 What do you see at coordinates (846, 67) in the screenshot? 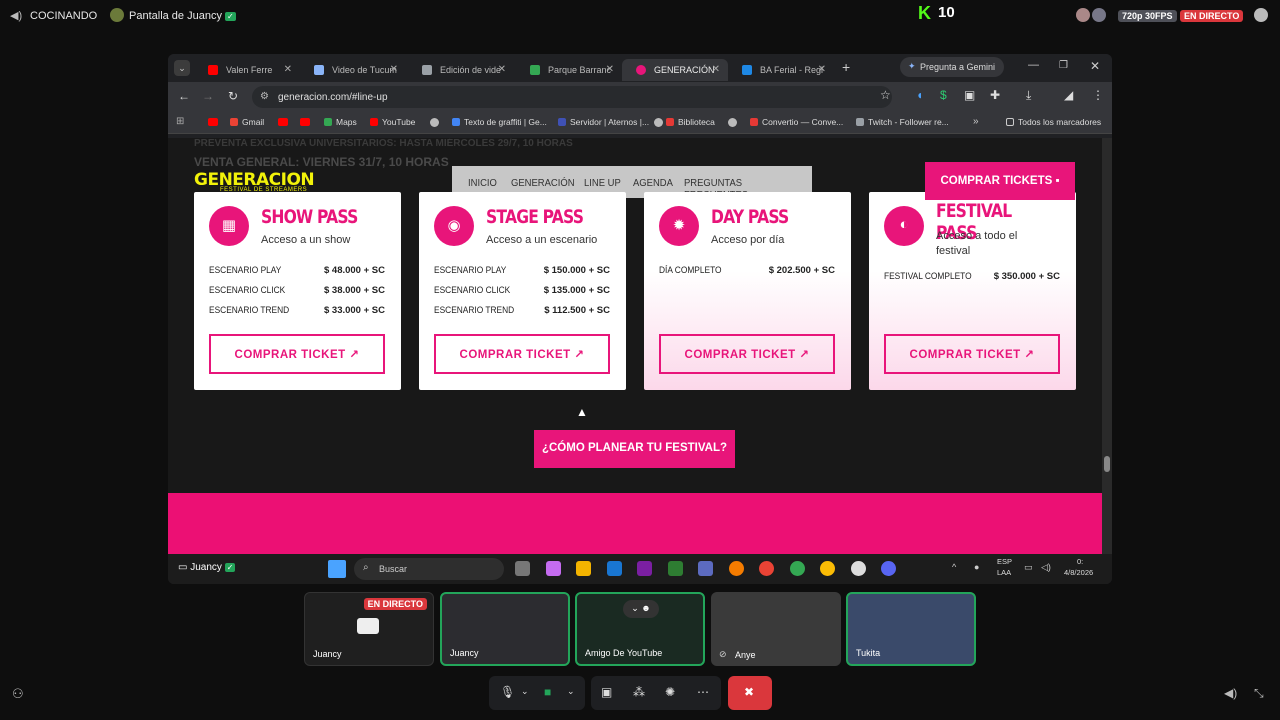
I see `new-tab-icon: +` at bounding box center [846, 67].